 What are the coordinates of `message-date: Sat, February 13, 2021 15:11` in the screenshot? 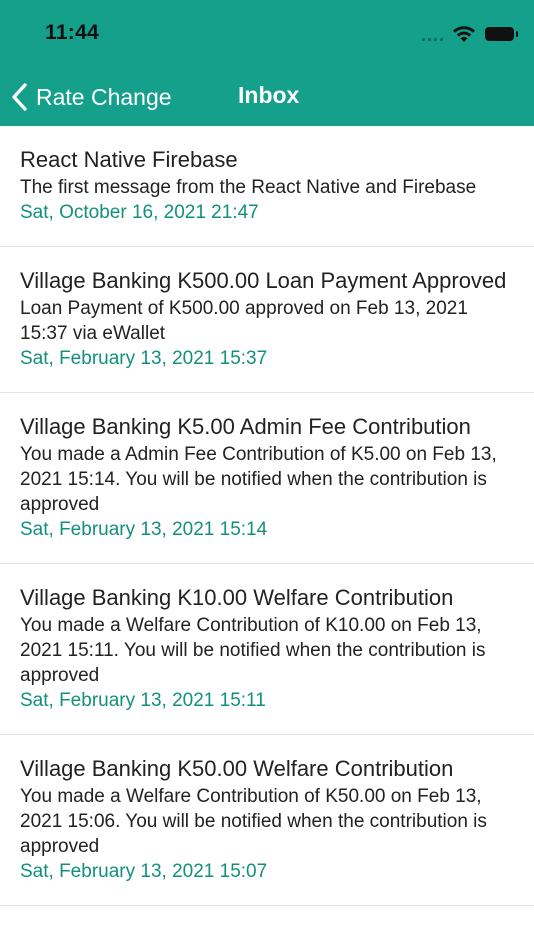 It's located at (143, 700).